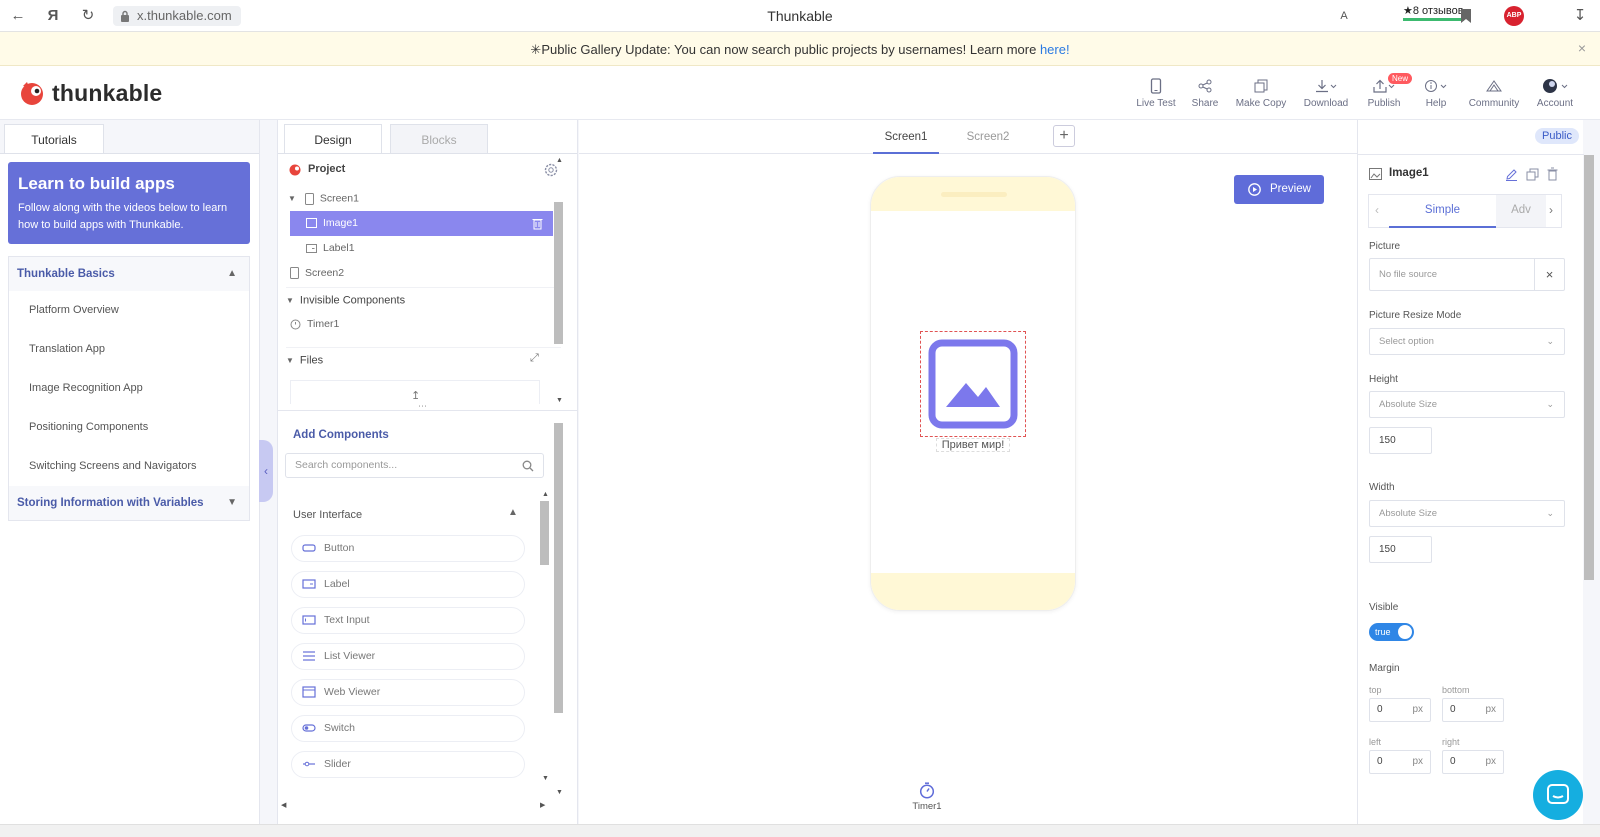 The image size is (1600, 837). What do you see at coordinates (1400, 78) in the screenshot?
I see `new-badge: New` at bounding box center [1400, 78].